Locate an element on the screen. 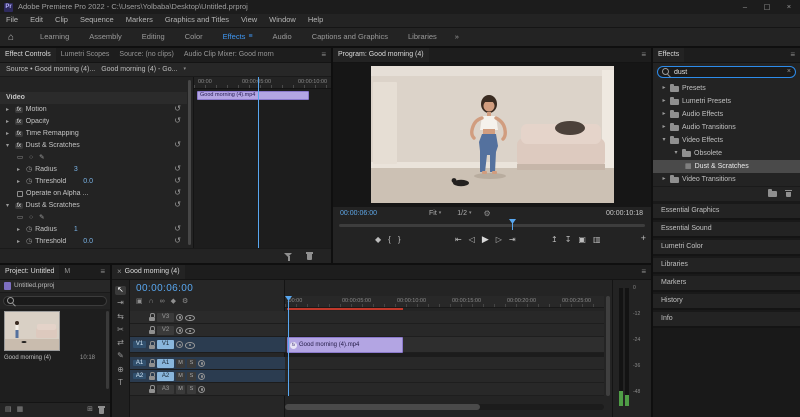  tree-item-obsolete: ▾ Obsolete is located at coordinates (726, 153).